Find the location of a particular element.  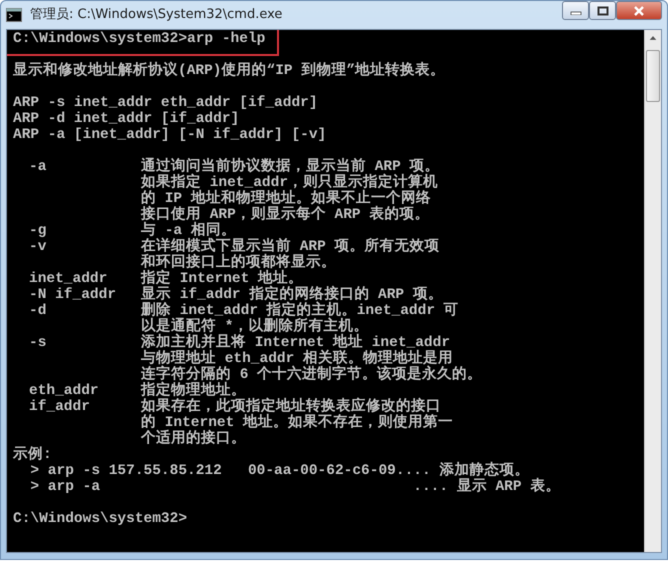

maximize-button is located at coordinates (602, 10).